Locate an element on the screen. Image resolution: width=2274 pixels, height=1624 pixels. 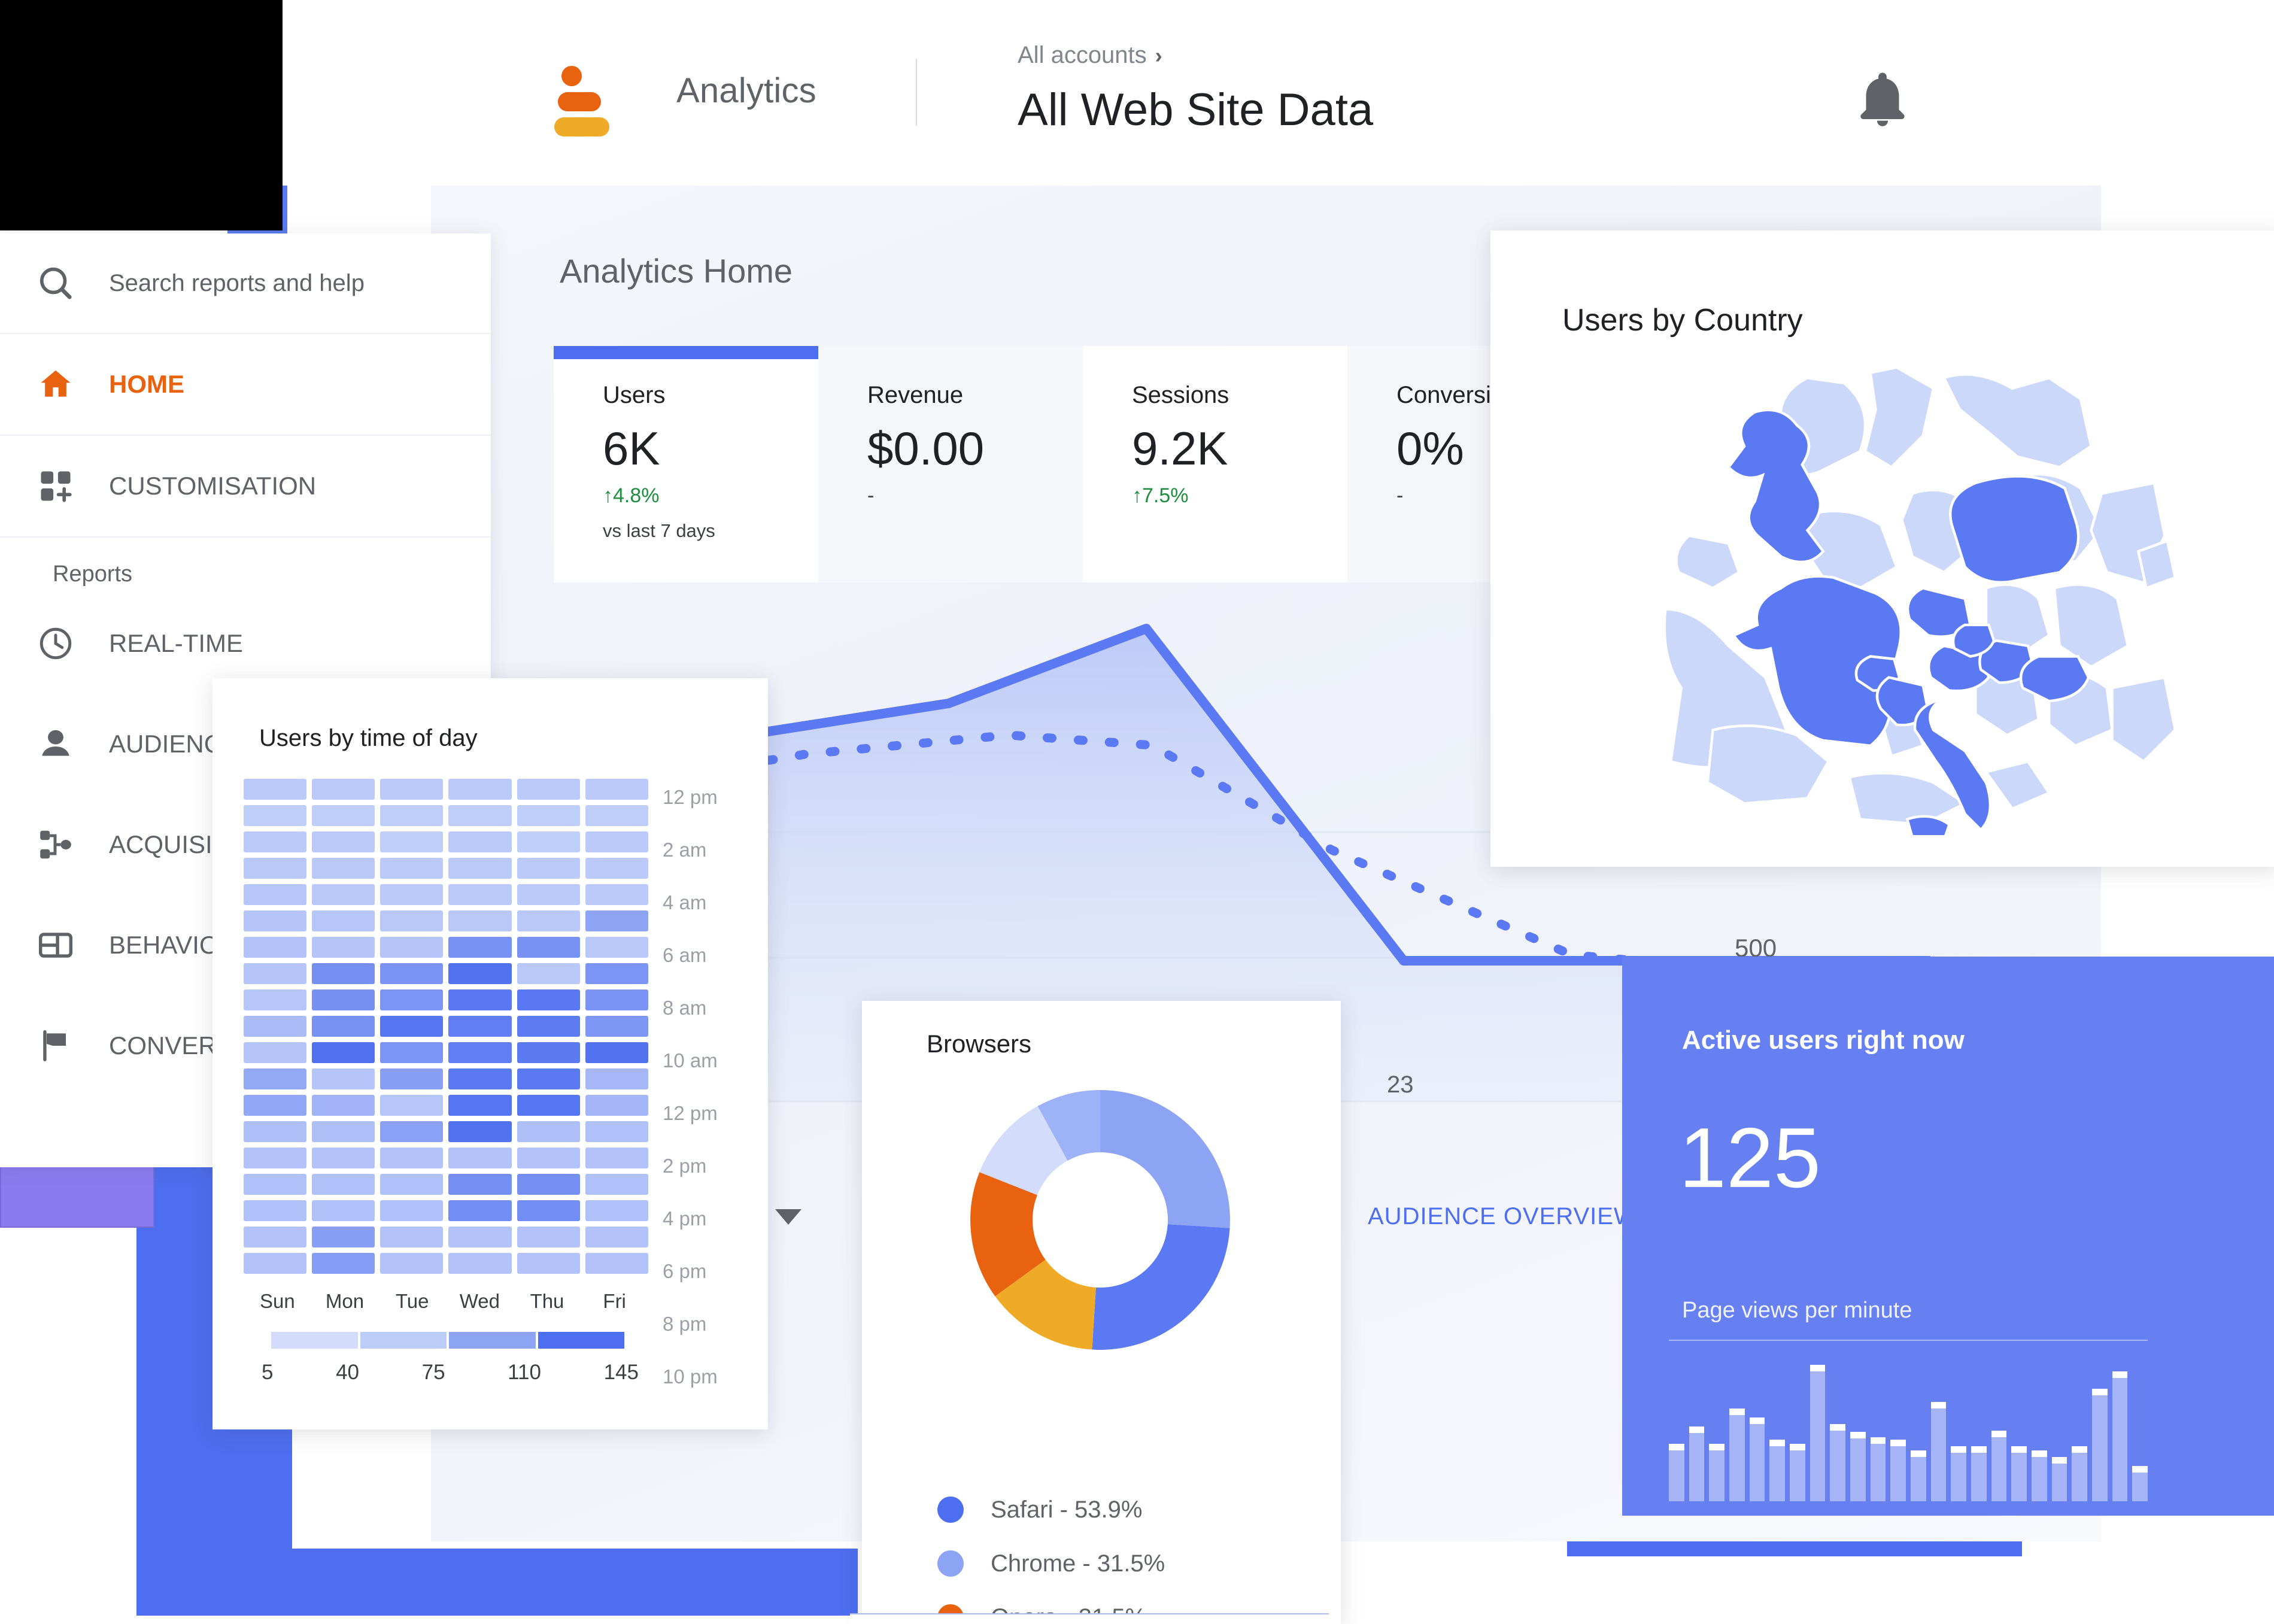
legend-item-chrome: Chrome - 31.5% is located at coordinates (1051, 1563).